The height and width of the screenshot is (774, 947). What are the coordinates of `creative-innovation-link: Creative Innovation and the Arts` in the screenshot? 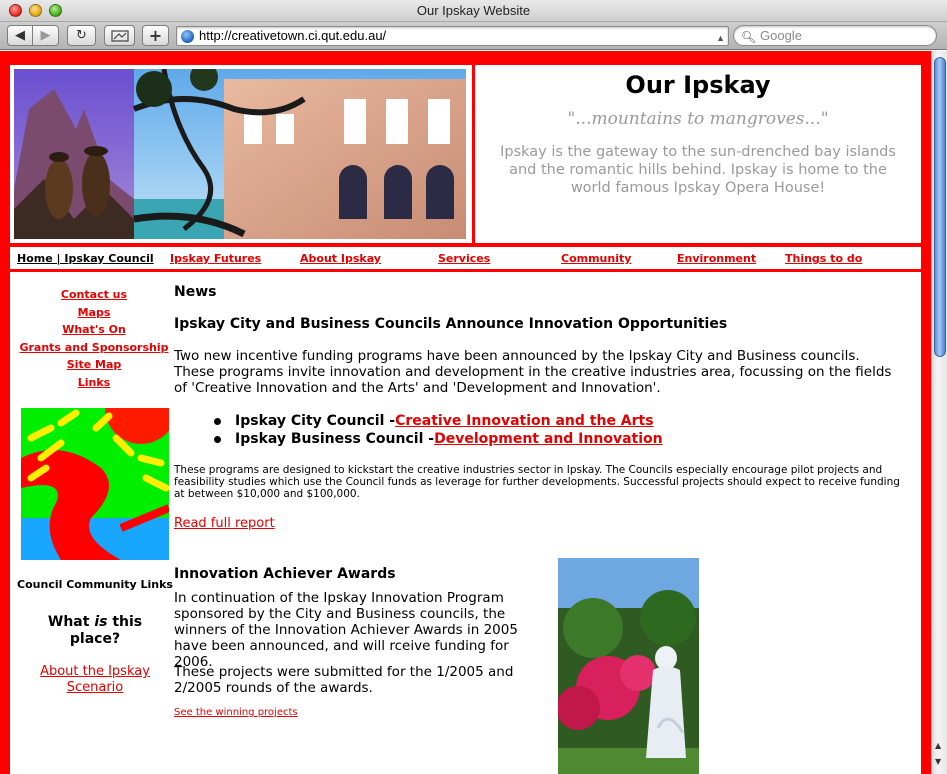 It's located at (524, 421).